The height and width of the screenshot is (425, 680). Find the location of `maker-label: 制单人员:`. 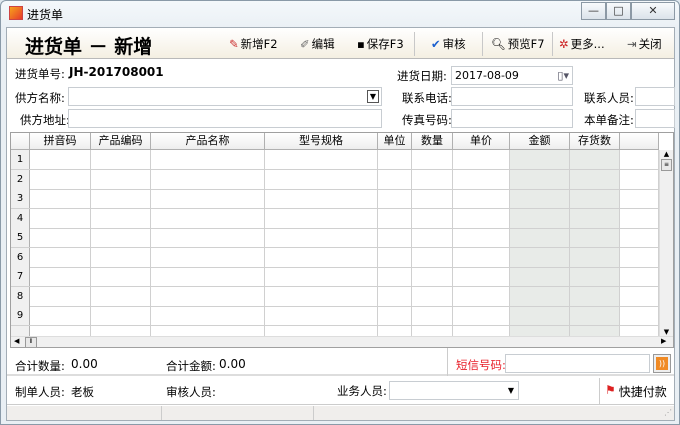

maker-label: 制单人员: is located at coordinates (40, 392).